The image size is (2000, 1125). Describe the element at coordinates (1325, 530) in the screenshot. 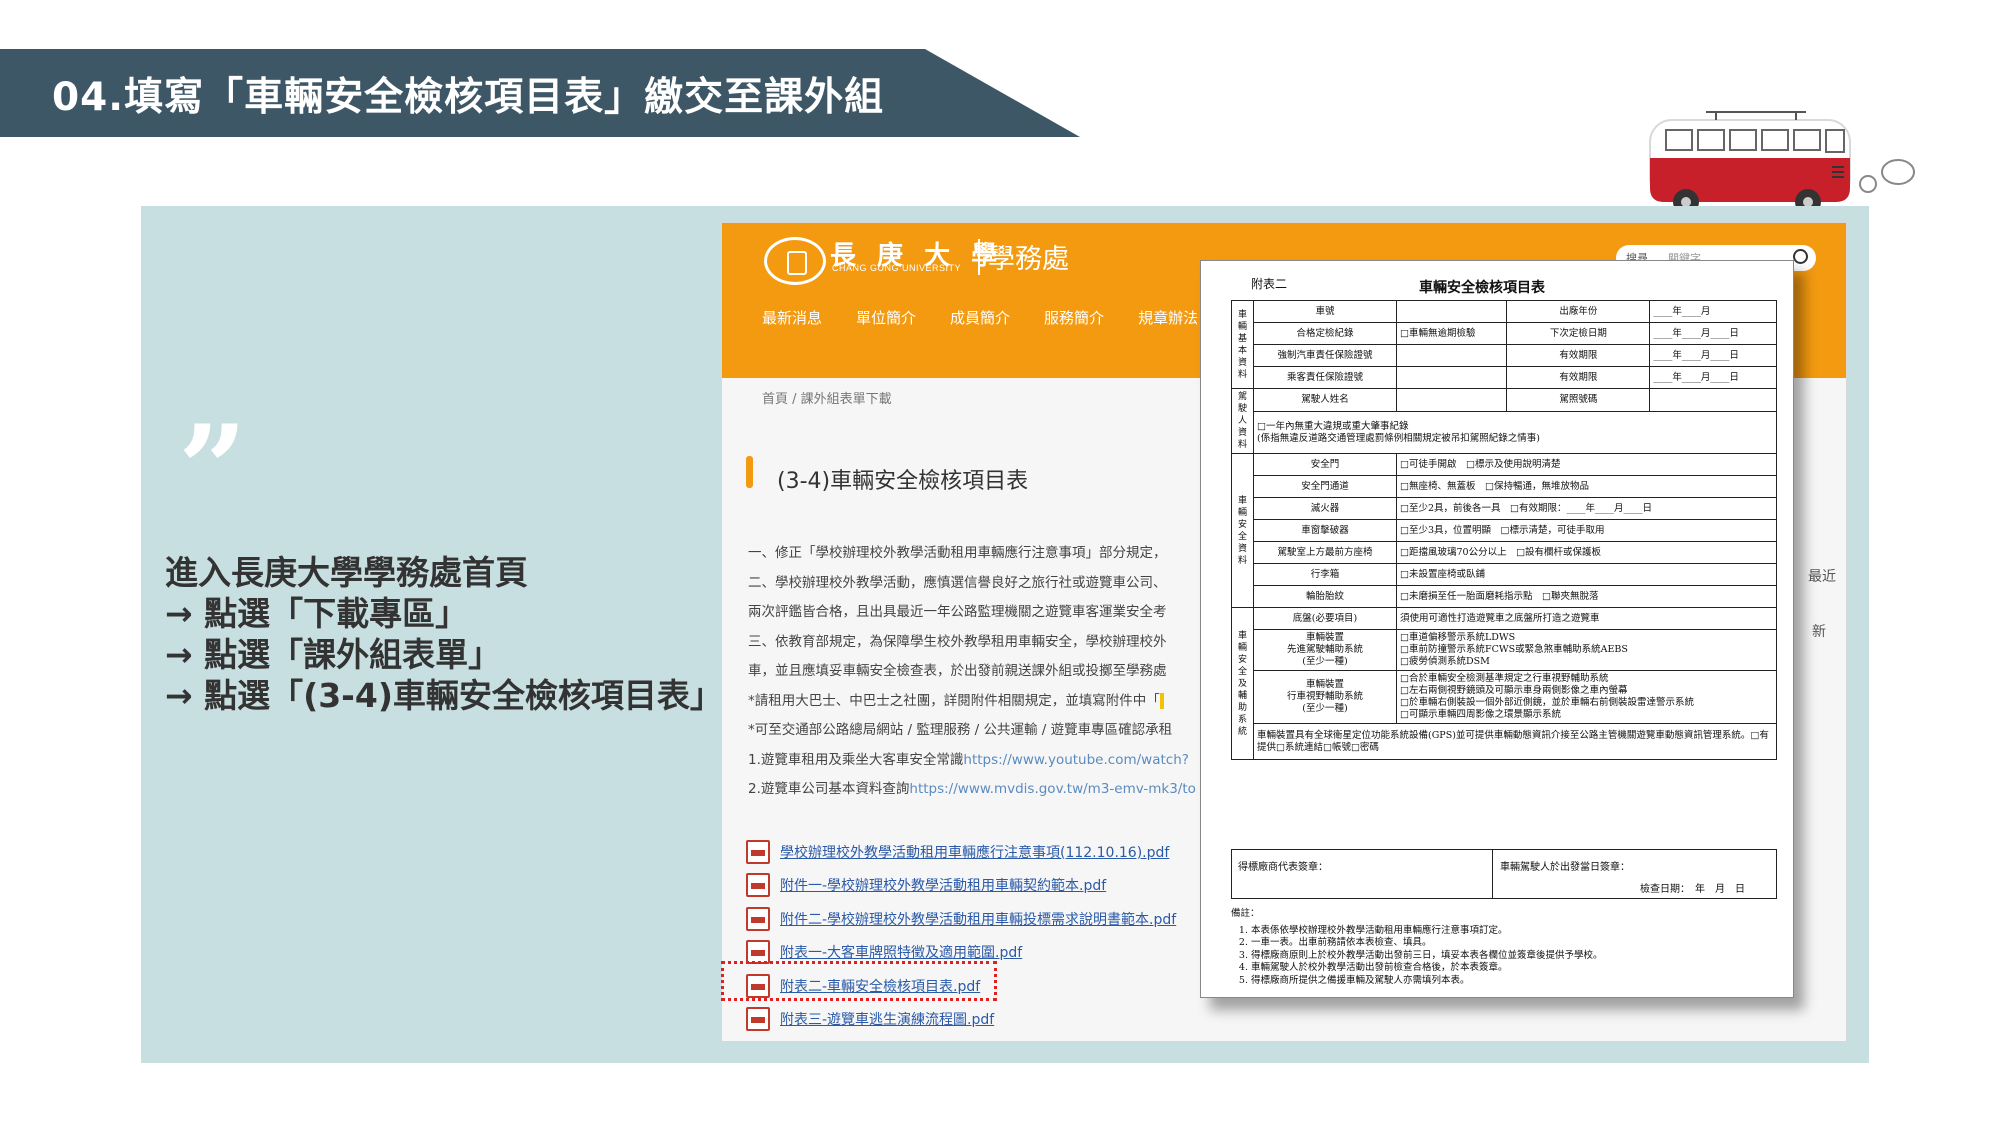

I see `field-label: 車窗擊破器` at that location.